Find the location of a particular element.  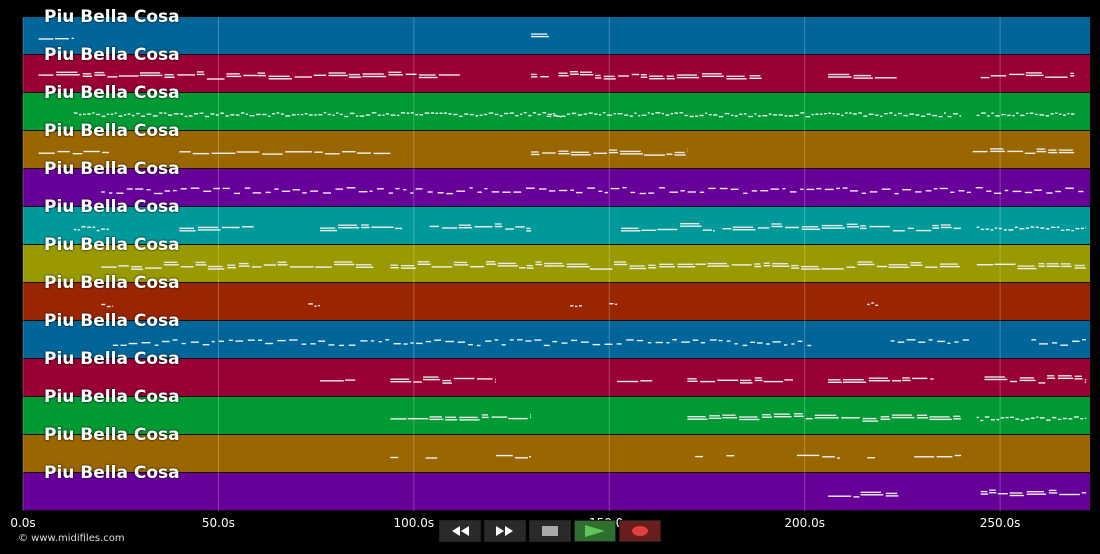

rewind-button is located at coordinates (460, 531).